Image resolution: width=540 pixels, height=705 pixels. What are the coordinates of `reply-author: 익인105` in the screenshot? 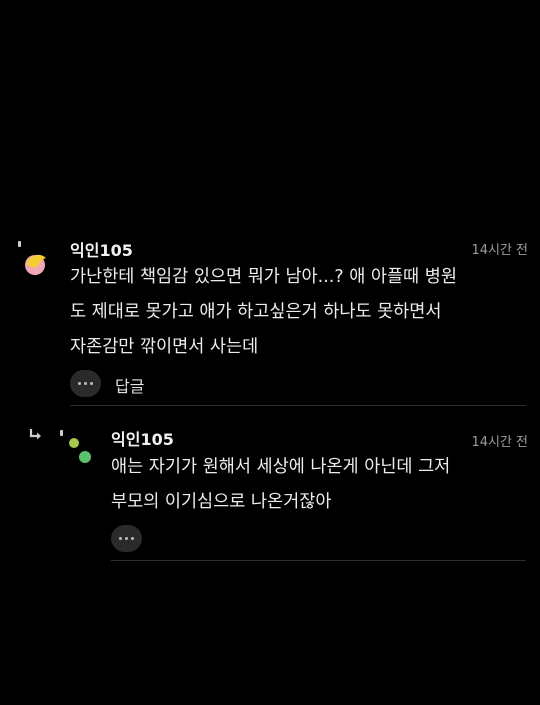 It's located at (142, 438).